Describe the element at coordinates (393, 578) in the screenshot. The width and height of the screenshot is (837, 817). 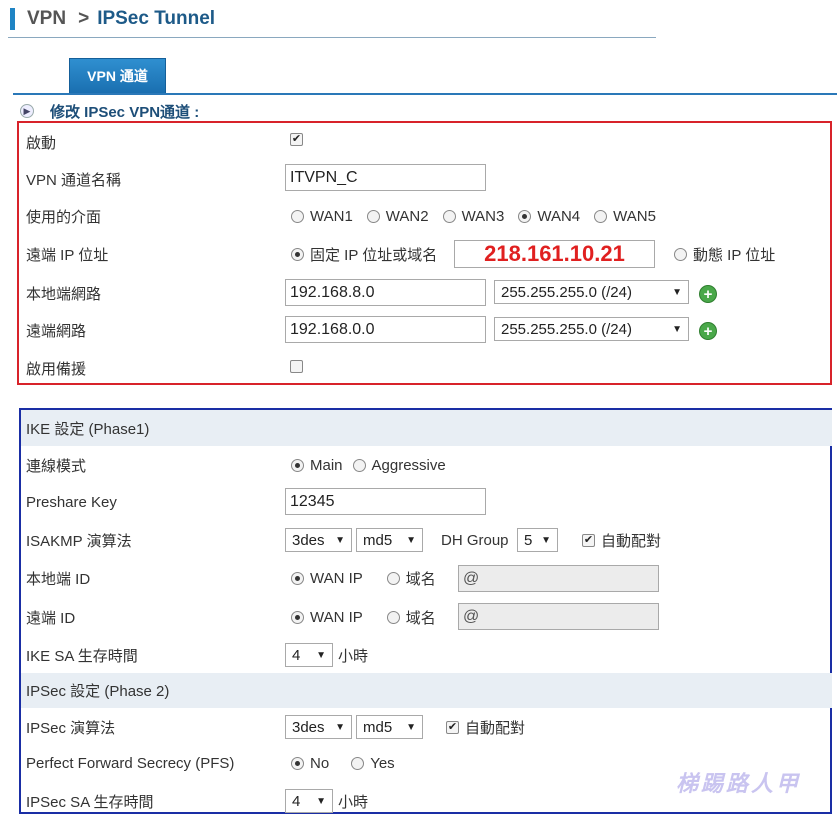
I see `radio-local-id-domain` at that location.